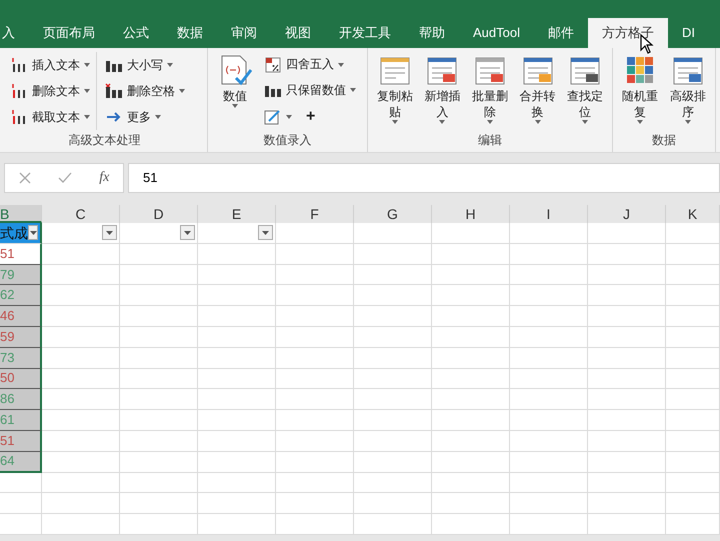  What do you see at coordinates (393, 214) in the screenshot?
I see `column-header: G` at bounding box center [393, 214].